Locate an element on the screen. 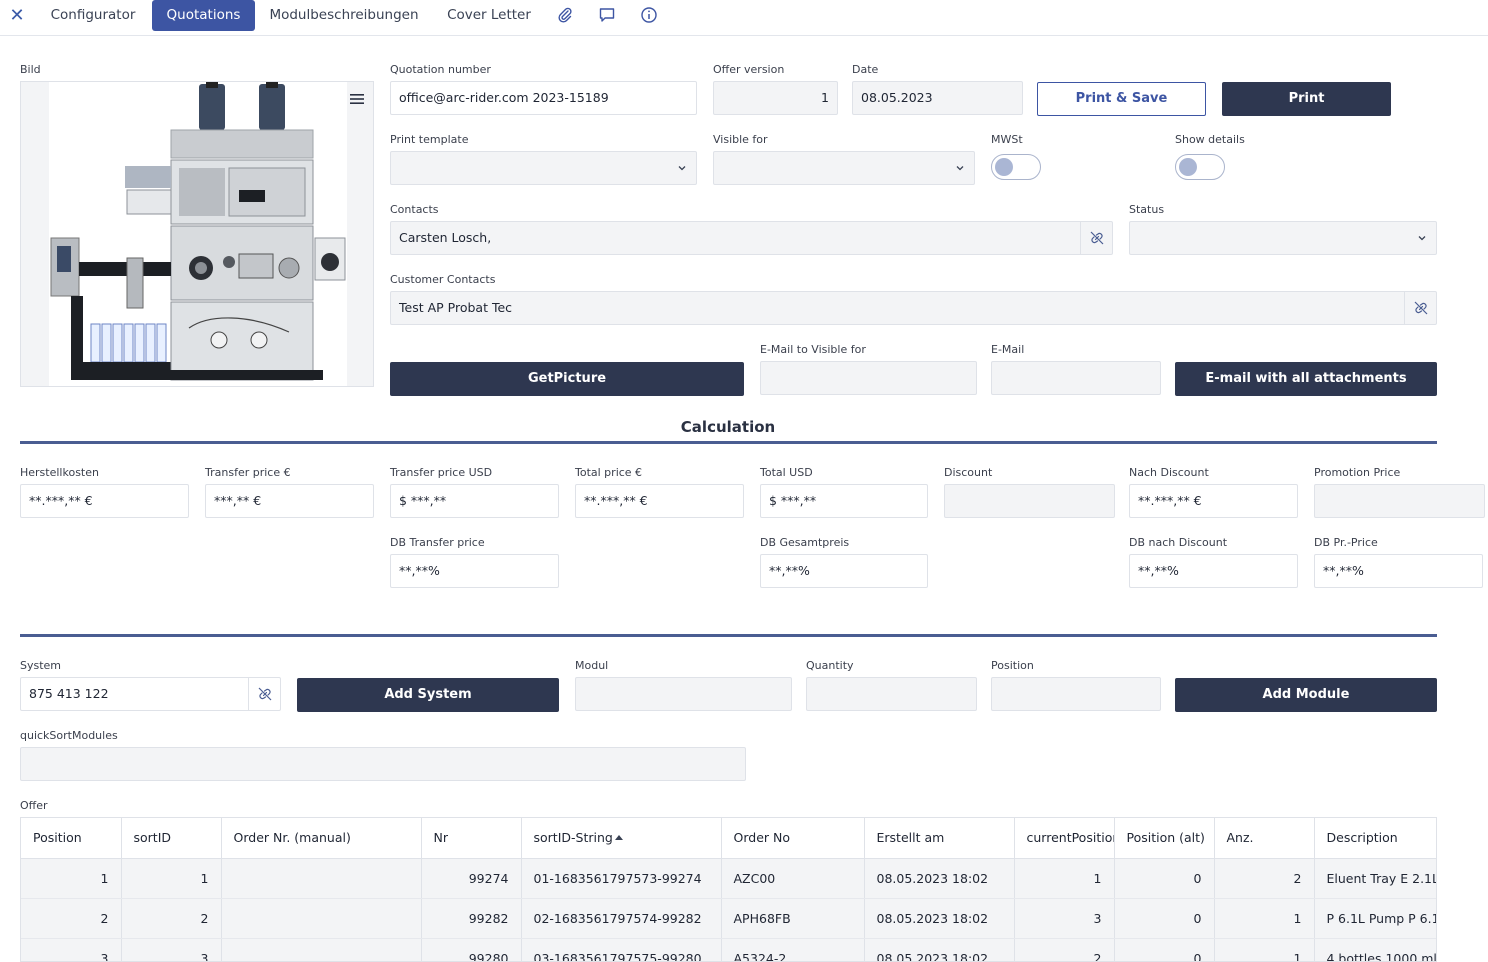  transfer-usd-field: $ ***,** is located at coordinates (474, 501).